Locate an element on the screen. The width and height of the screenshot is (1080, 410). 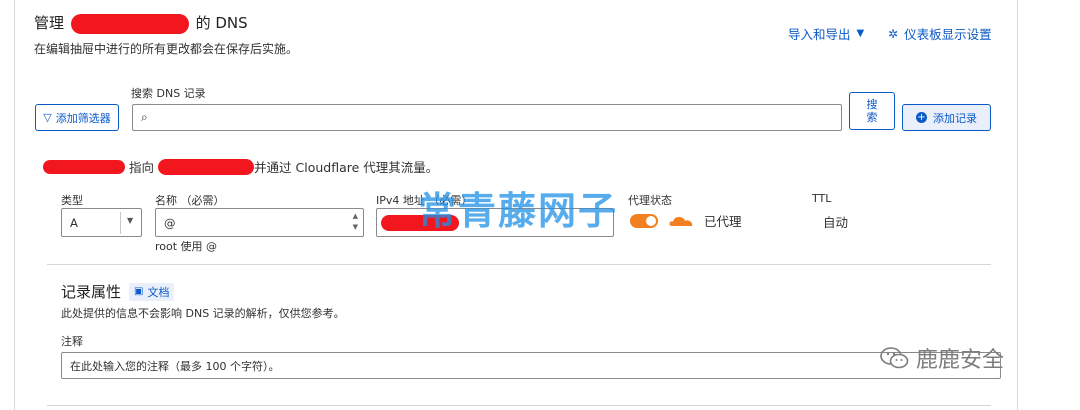
wechat-watermark: 鹿鹿安全 is located at coordinates (942, 358).